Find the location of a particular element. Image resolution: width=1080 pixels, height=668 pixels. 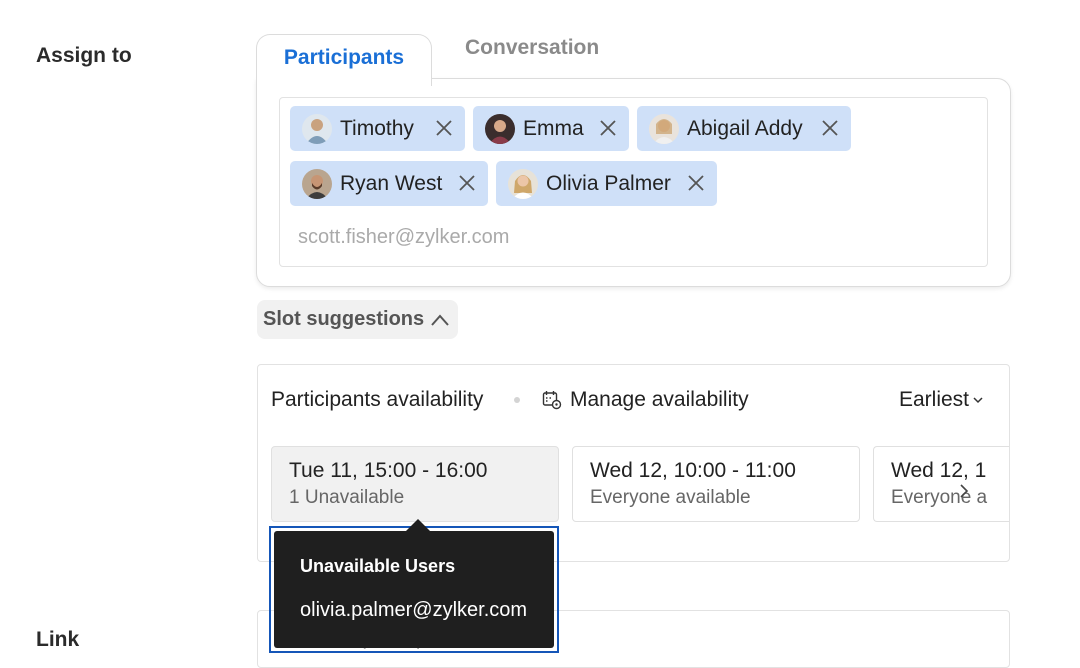

slot-time: Wed 12, 1 is located at coordinates (939, 470).